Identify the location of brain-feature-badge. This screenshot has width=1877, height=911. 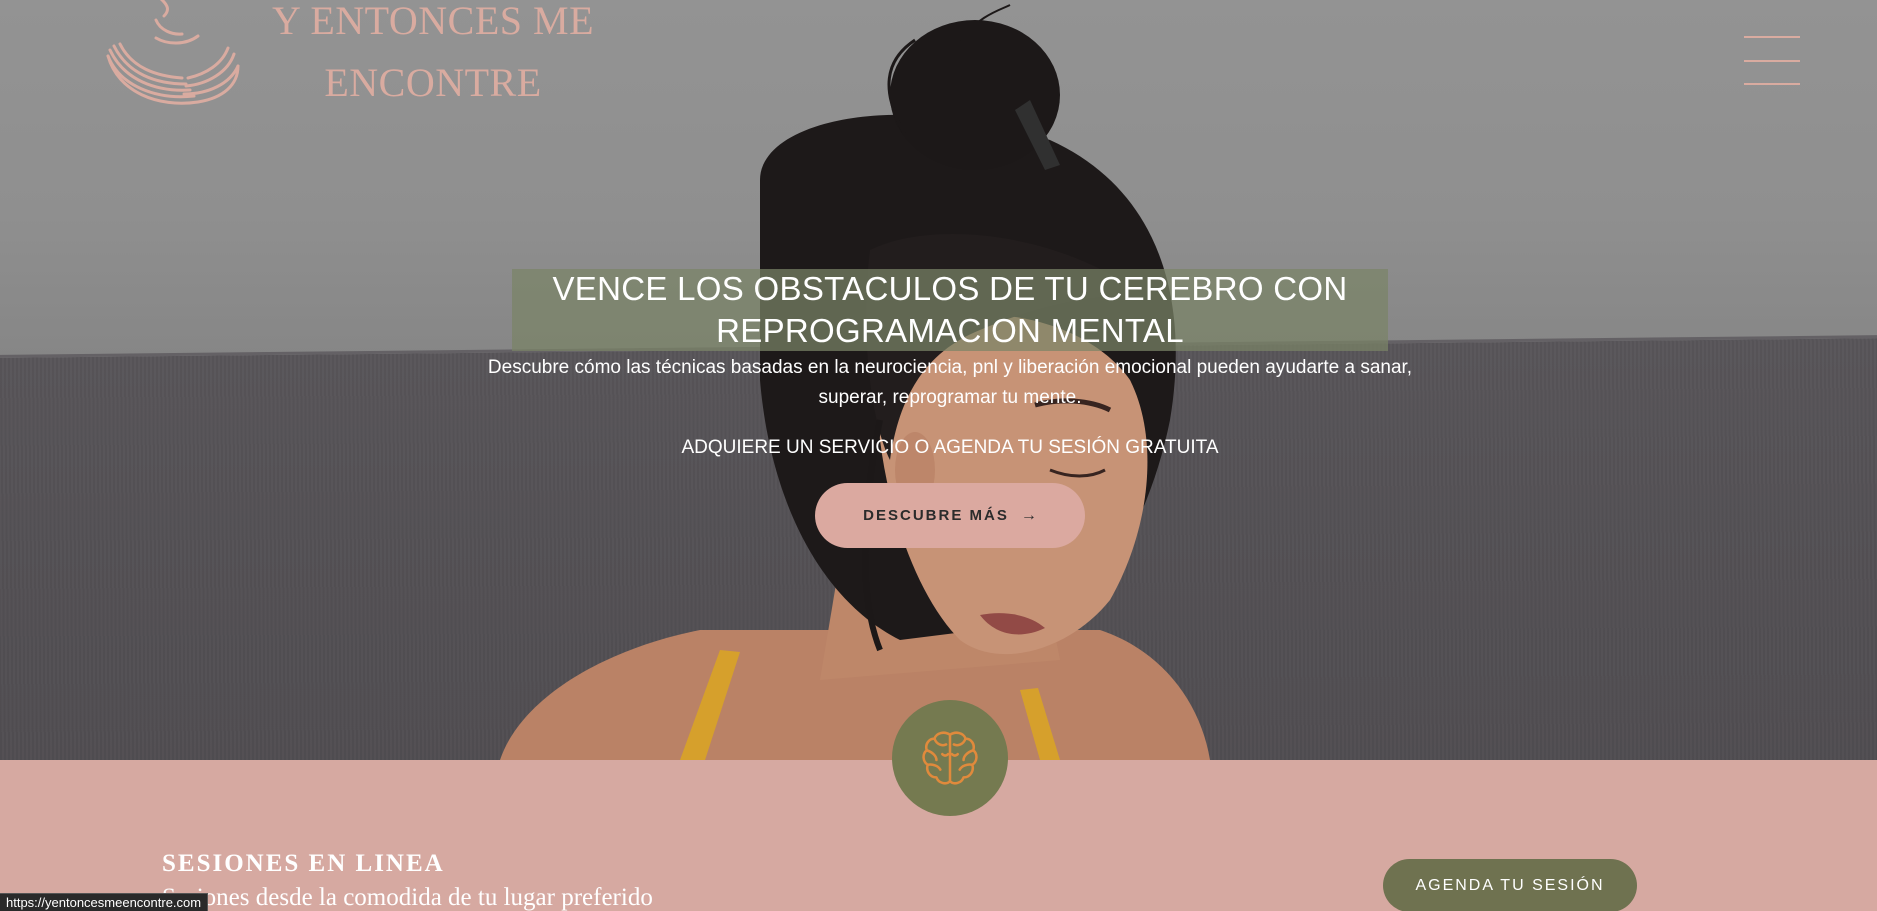
(950, 758).